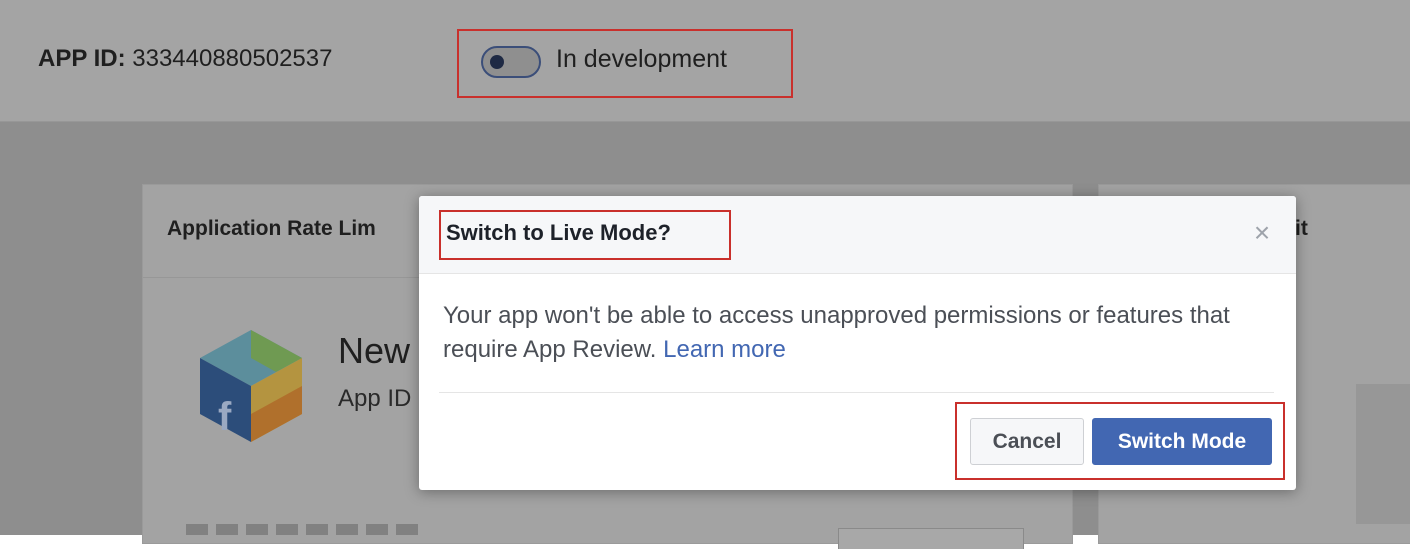 This screenshot has height=549, width=1410. What do you see at coordinates (1182, 441) in the screenshot?
I see `switch-mode-button: Switch Mode` at bounding box center [1182, 441].